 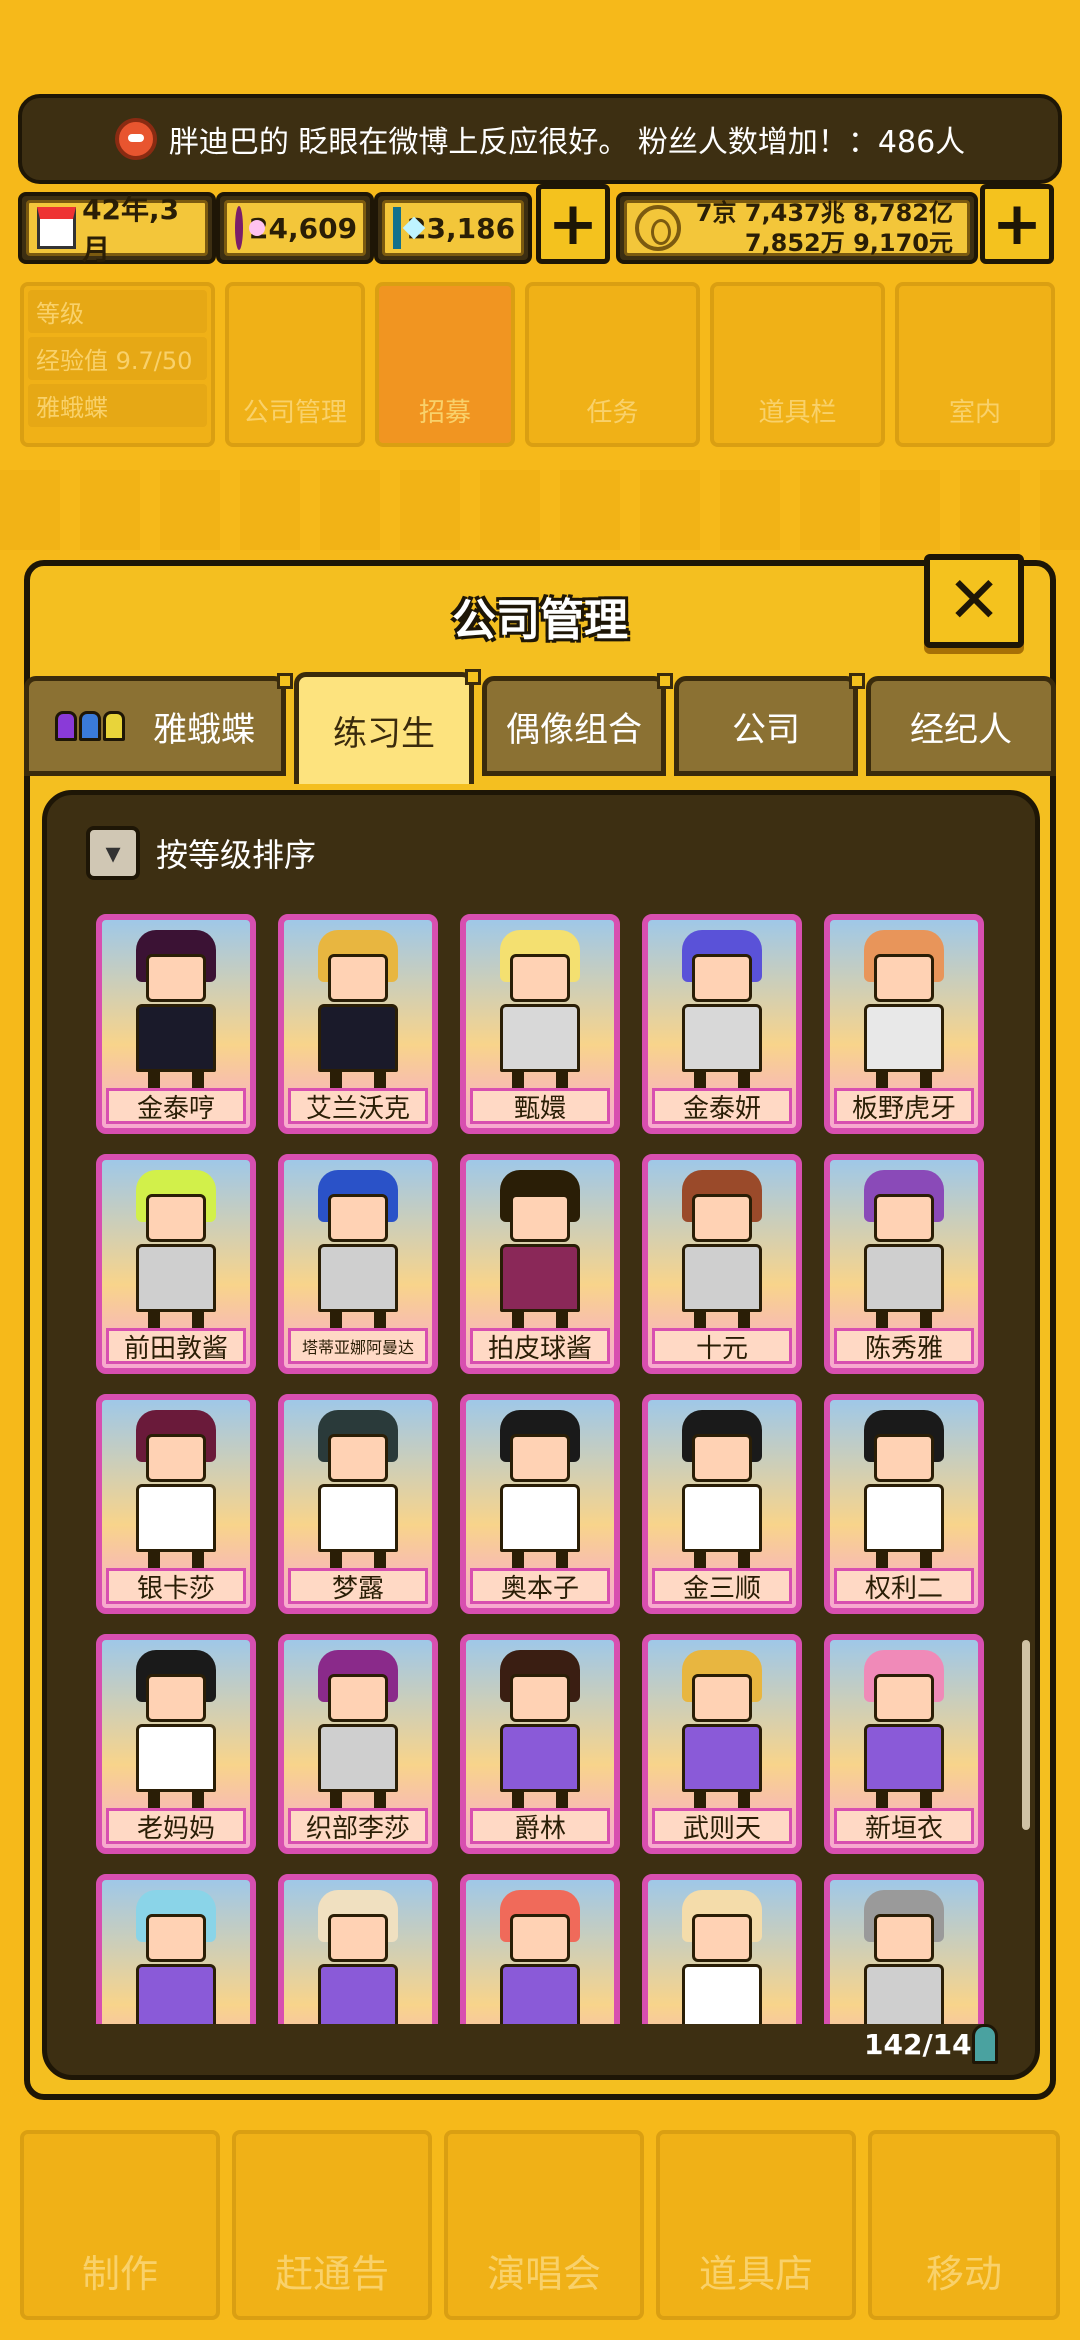 What do you see at coordinates (722, 1346) in the screenshot?
I see `trainee-name: 十元` at bounding box center [722, 1346].